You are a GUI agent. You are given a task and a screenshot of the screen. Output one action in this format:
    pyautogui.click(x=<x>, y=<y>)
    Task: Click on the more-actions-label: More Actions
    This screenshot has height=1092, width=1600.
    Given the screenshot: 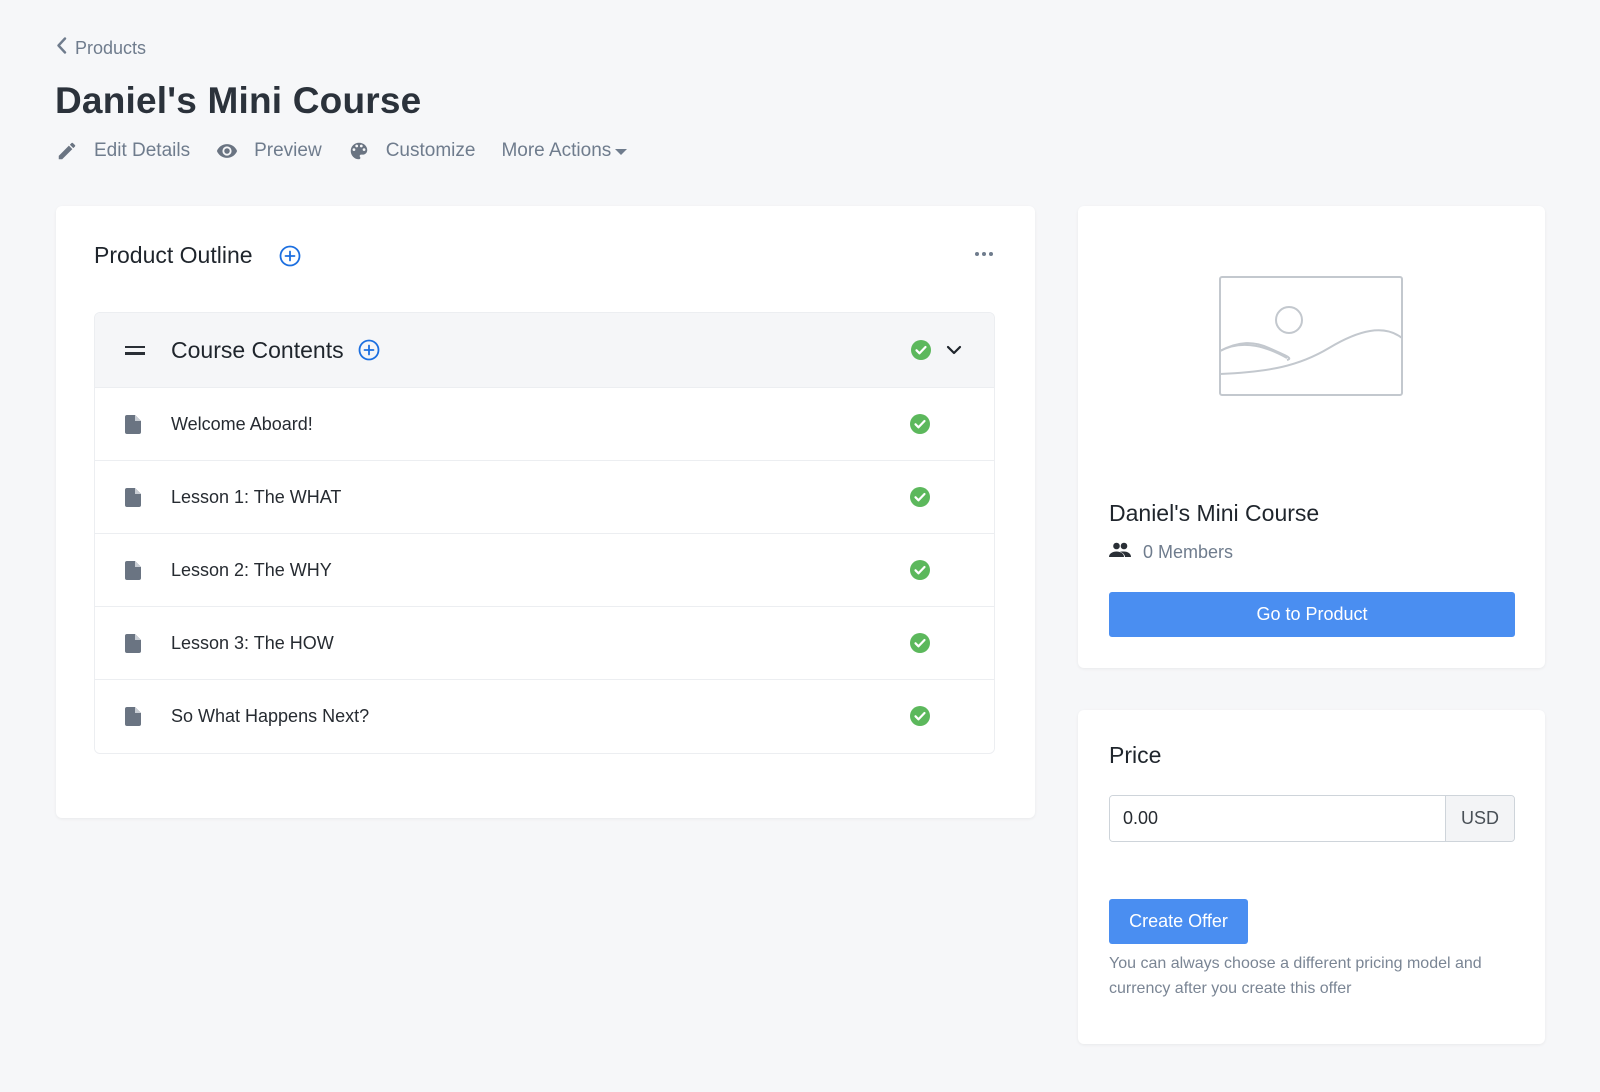 What is the action you would take?
    pyautogui.click(x=556, y=150)
    